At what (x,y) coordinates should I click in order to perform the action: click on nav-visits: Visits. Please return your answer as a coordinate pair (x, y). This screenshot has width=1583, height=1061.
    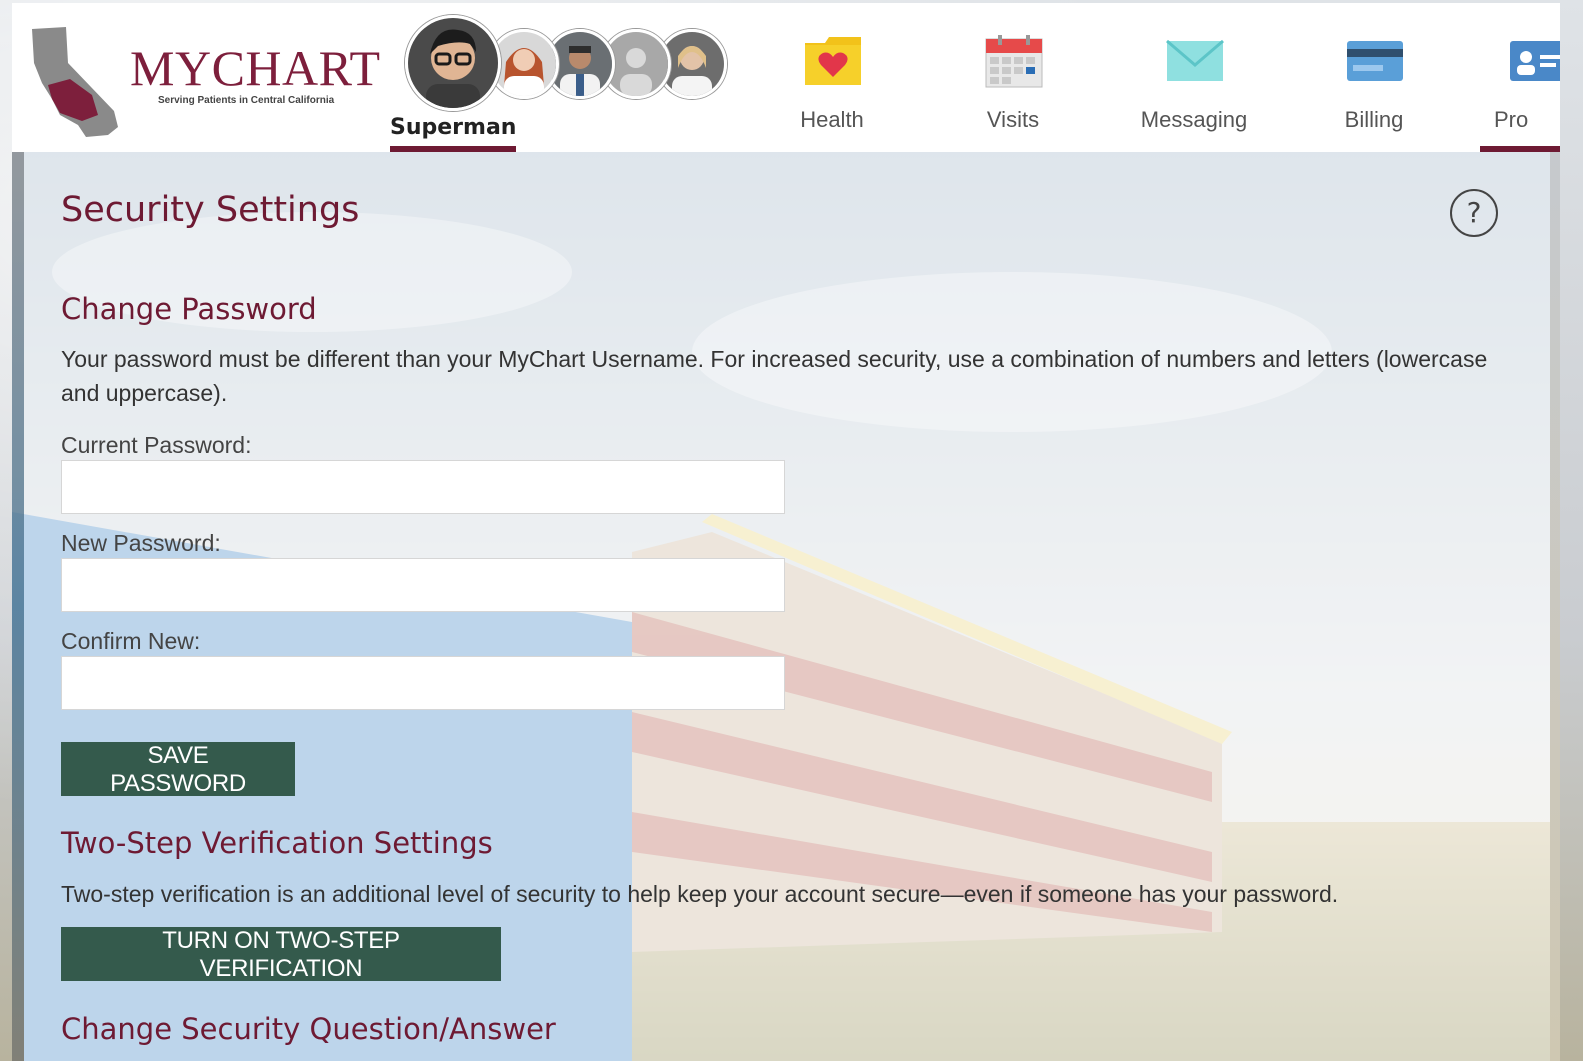
    Looking at the image, I should click on (1013, 90).